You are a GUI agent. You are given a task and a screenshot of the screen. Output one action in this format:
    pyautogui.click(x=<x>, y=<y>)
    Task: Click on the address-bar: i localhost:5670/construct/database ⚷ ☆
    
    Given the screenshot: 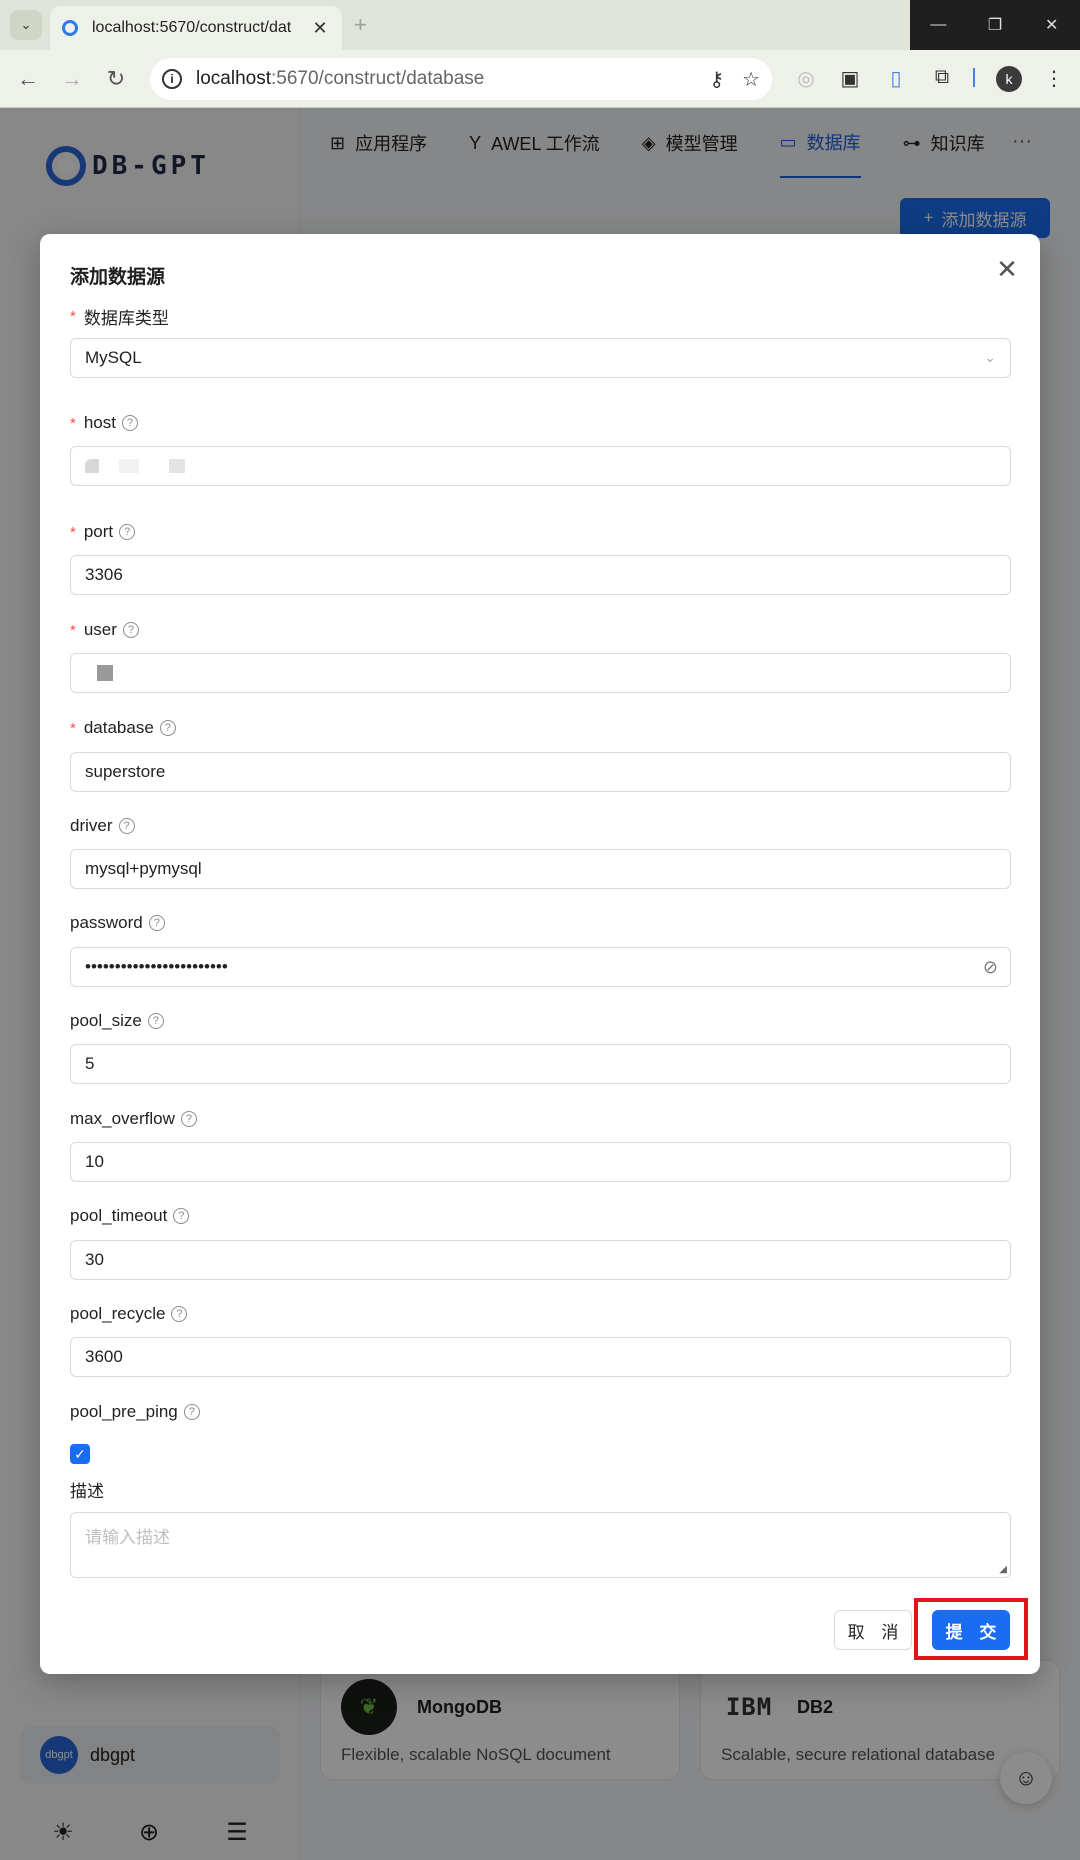 What is the action you would take?
    pyautogui.click(x=461, y=79)
    